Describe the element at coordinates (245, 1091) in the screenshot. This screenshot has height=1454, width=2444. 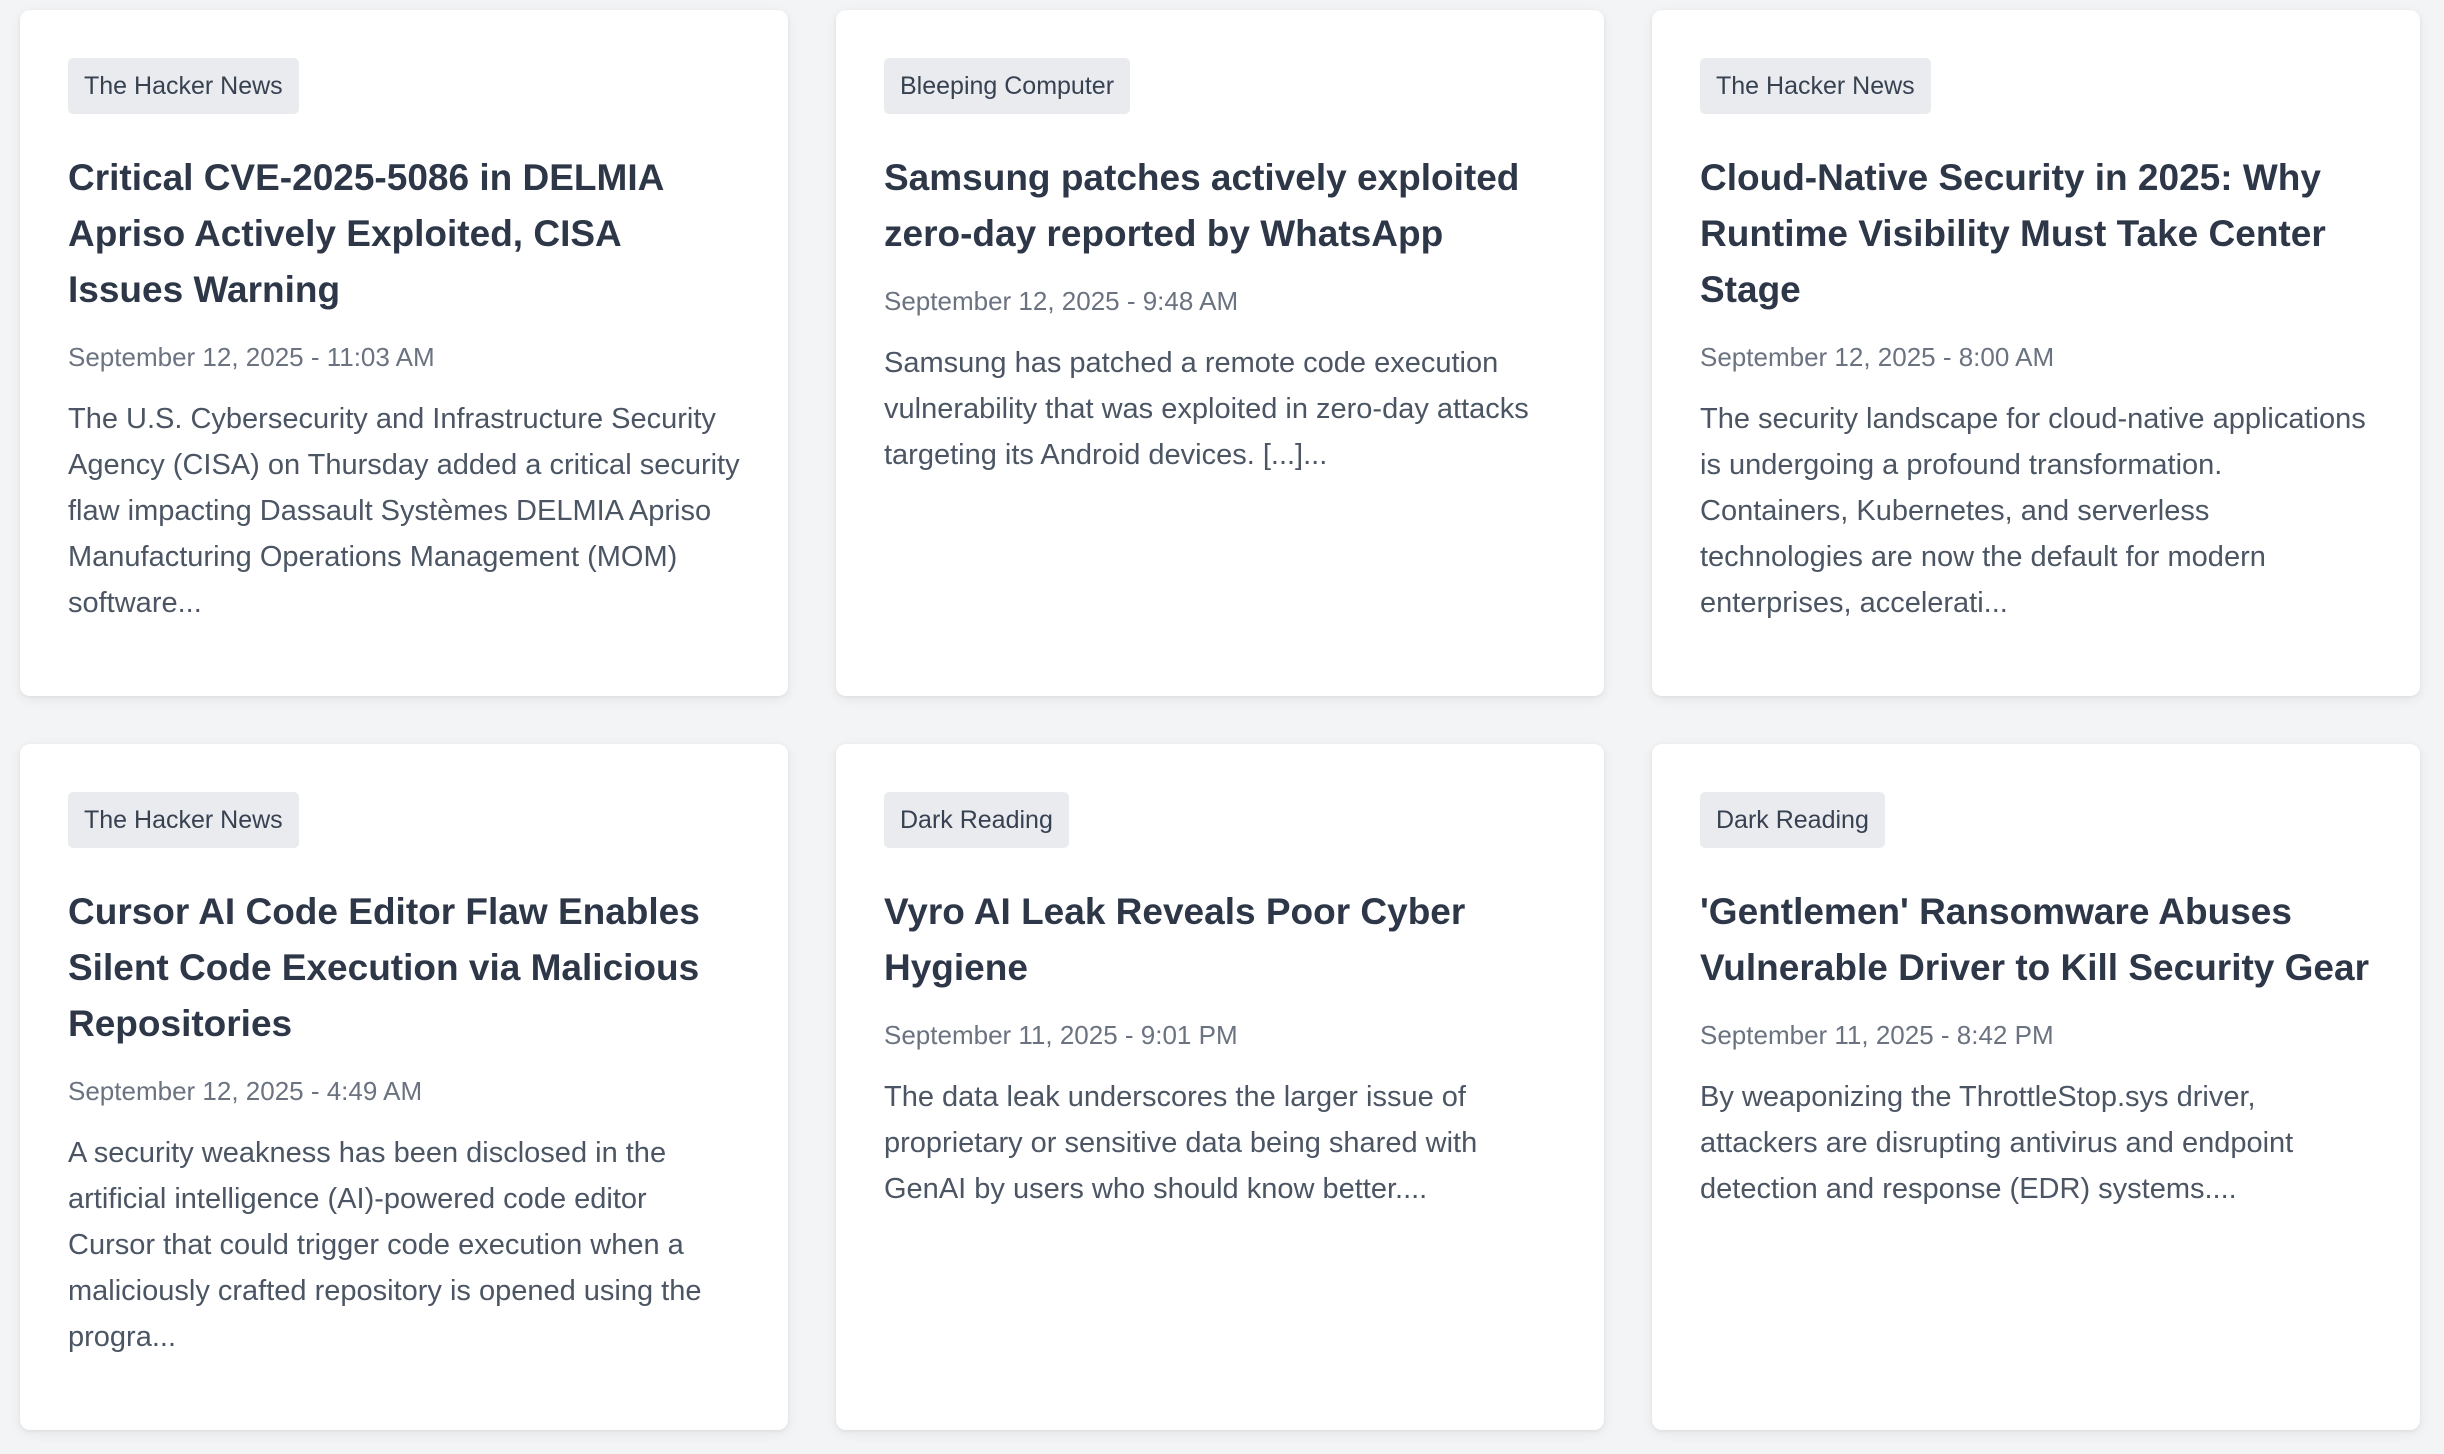
I see `article-date: September 12, 2025 - 4:49 AM` at that location.